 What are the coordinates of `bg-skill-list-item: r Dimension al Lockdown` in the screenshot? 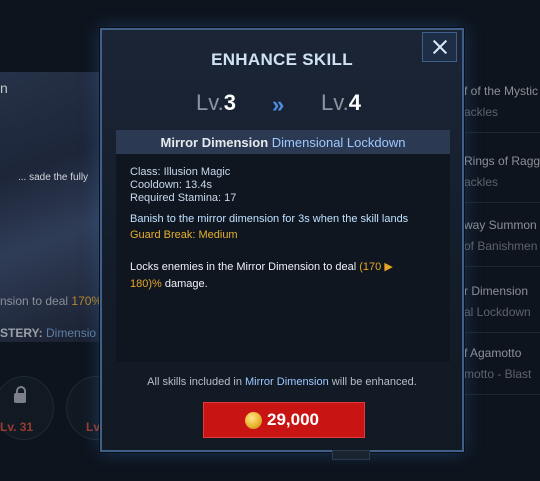 It's located at (501, 302).